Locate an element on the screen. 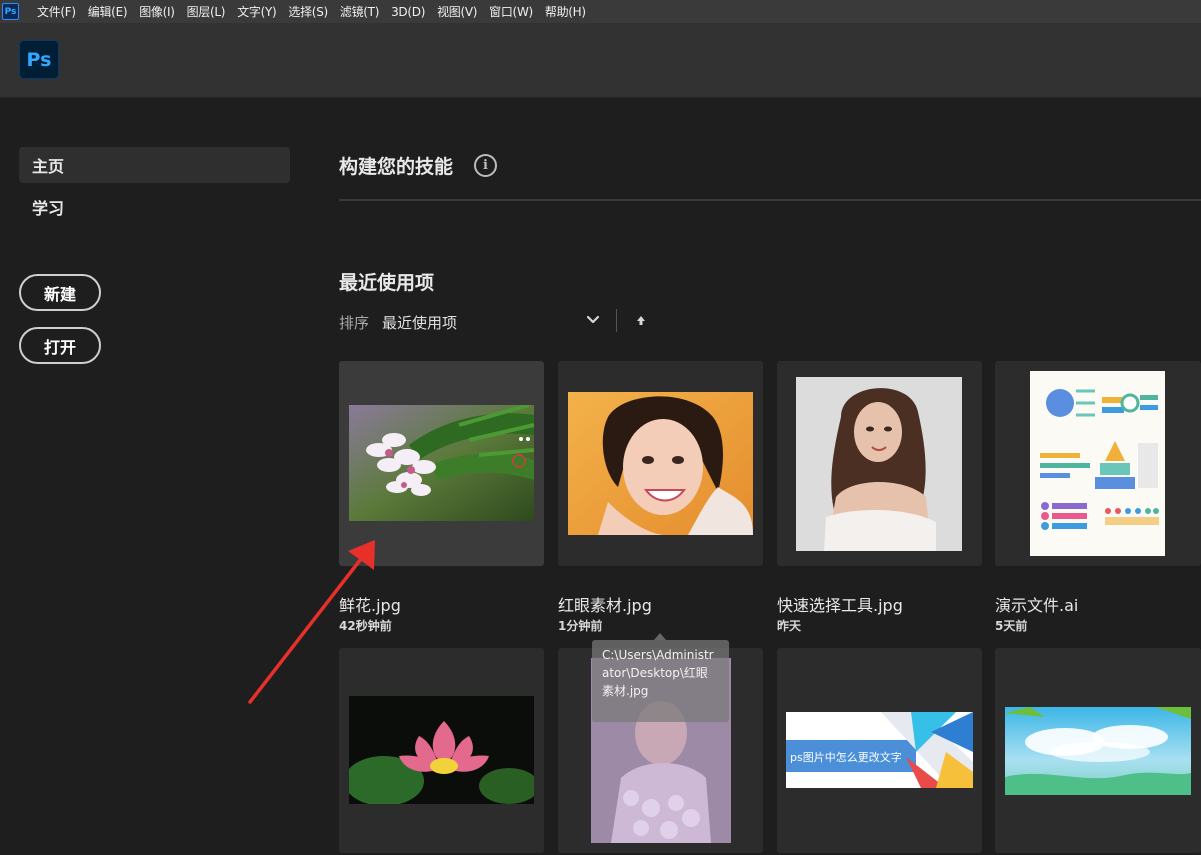  menu-image: 图像(I) is located at coordinates (156, 11).